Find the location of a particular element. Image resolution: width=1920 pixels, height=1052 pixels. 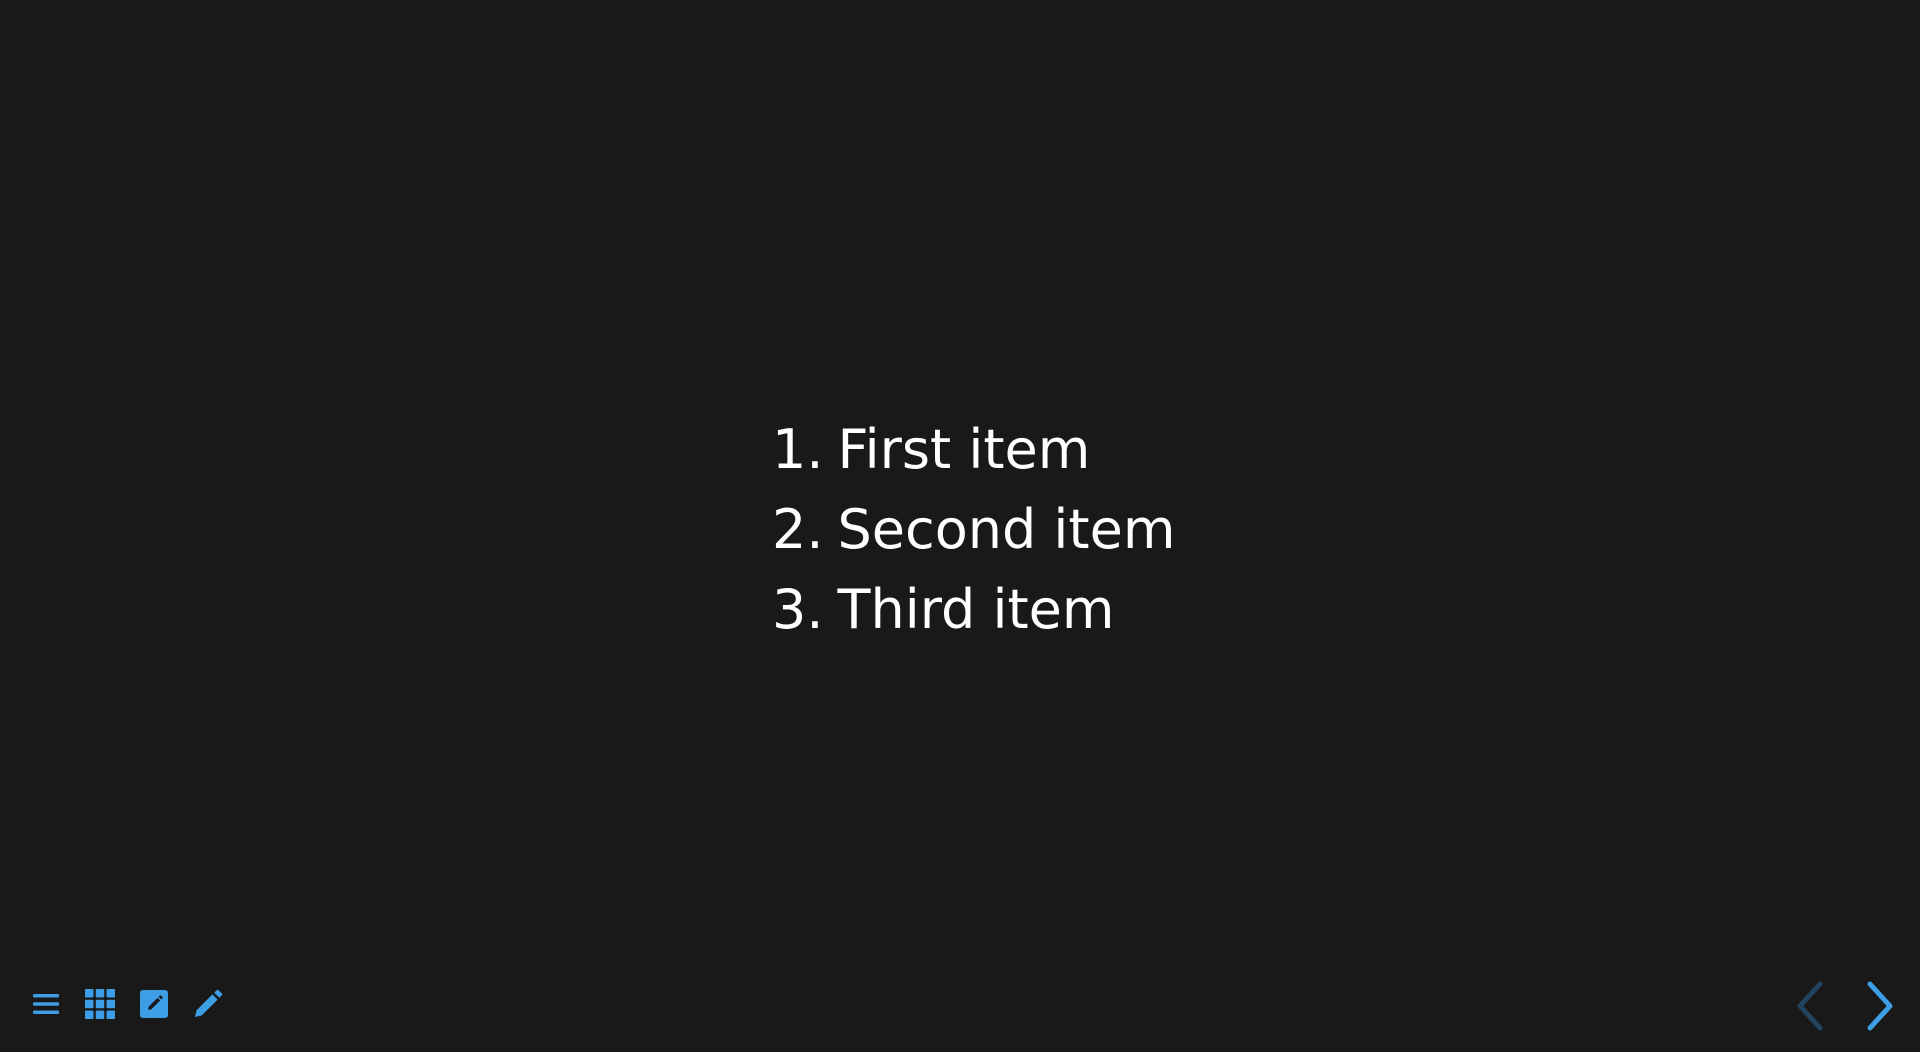

edit-note-icon is located at coordinates (154, 1004).